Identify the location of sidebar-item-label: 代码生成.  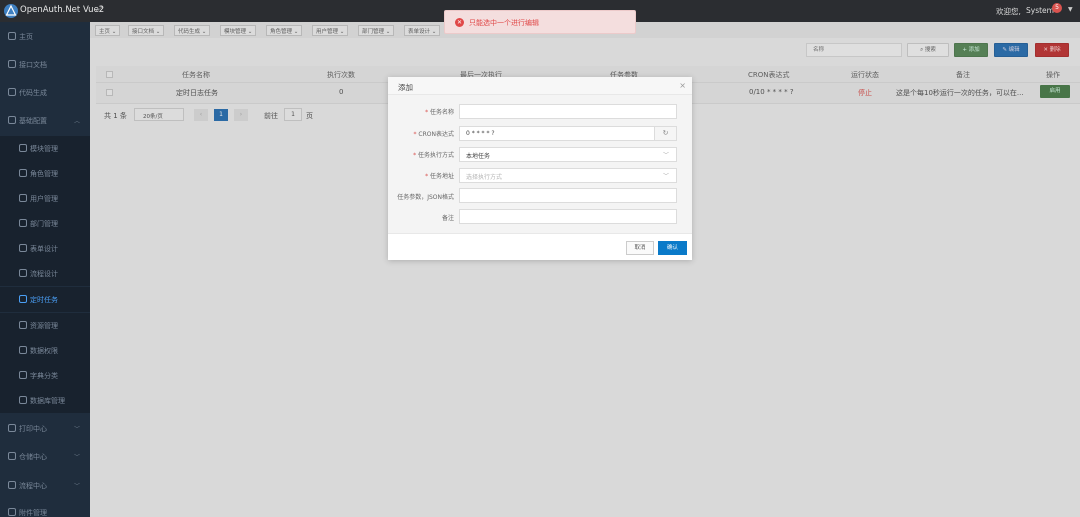
(33, 93).